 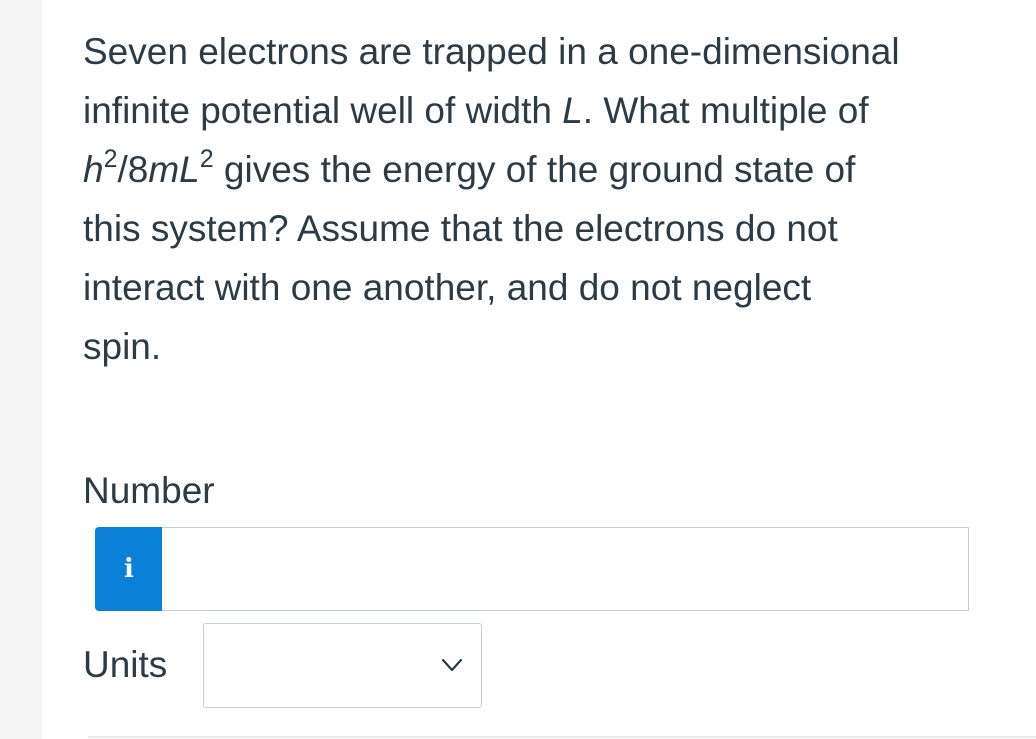 I want to click on divide-eight: /8, so click(x=133, y=169).